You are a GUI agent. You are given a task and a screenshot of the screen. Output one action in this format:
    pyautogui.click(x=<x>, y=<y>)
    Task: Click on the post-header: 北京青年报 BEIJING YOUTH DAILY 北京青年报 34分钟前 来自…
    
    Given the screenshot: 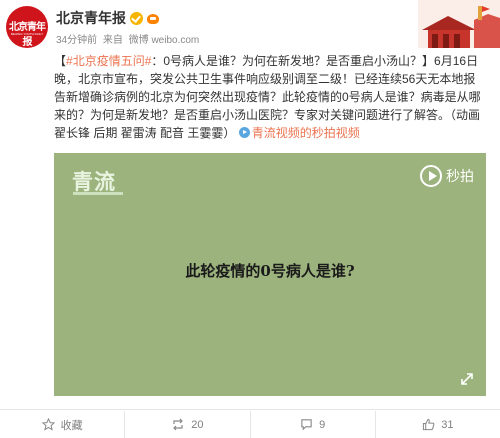 What is the action you would take?
    pyautogui.click(x=250, y=25)
    